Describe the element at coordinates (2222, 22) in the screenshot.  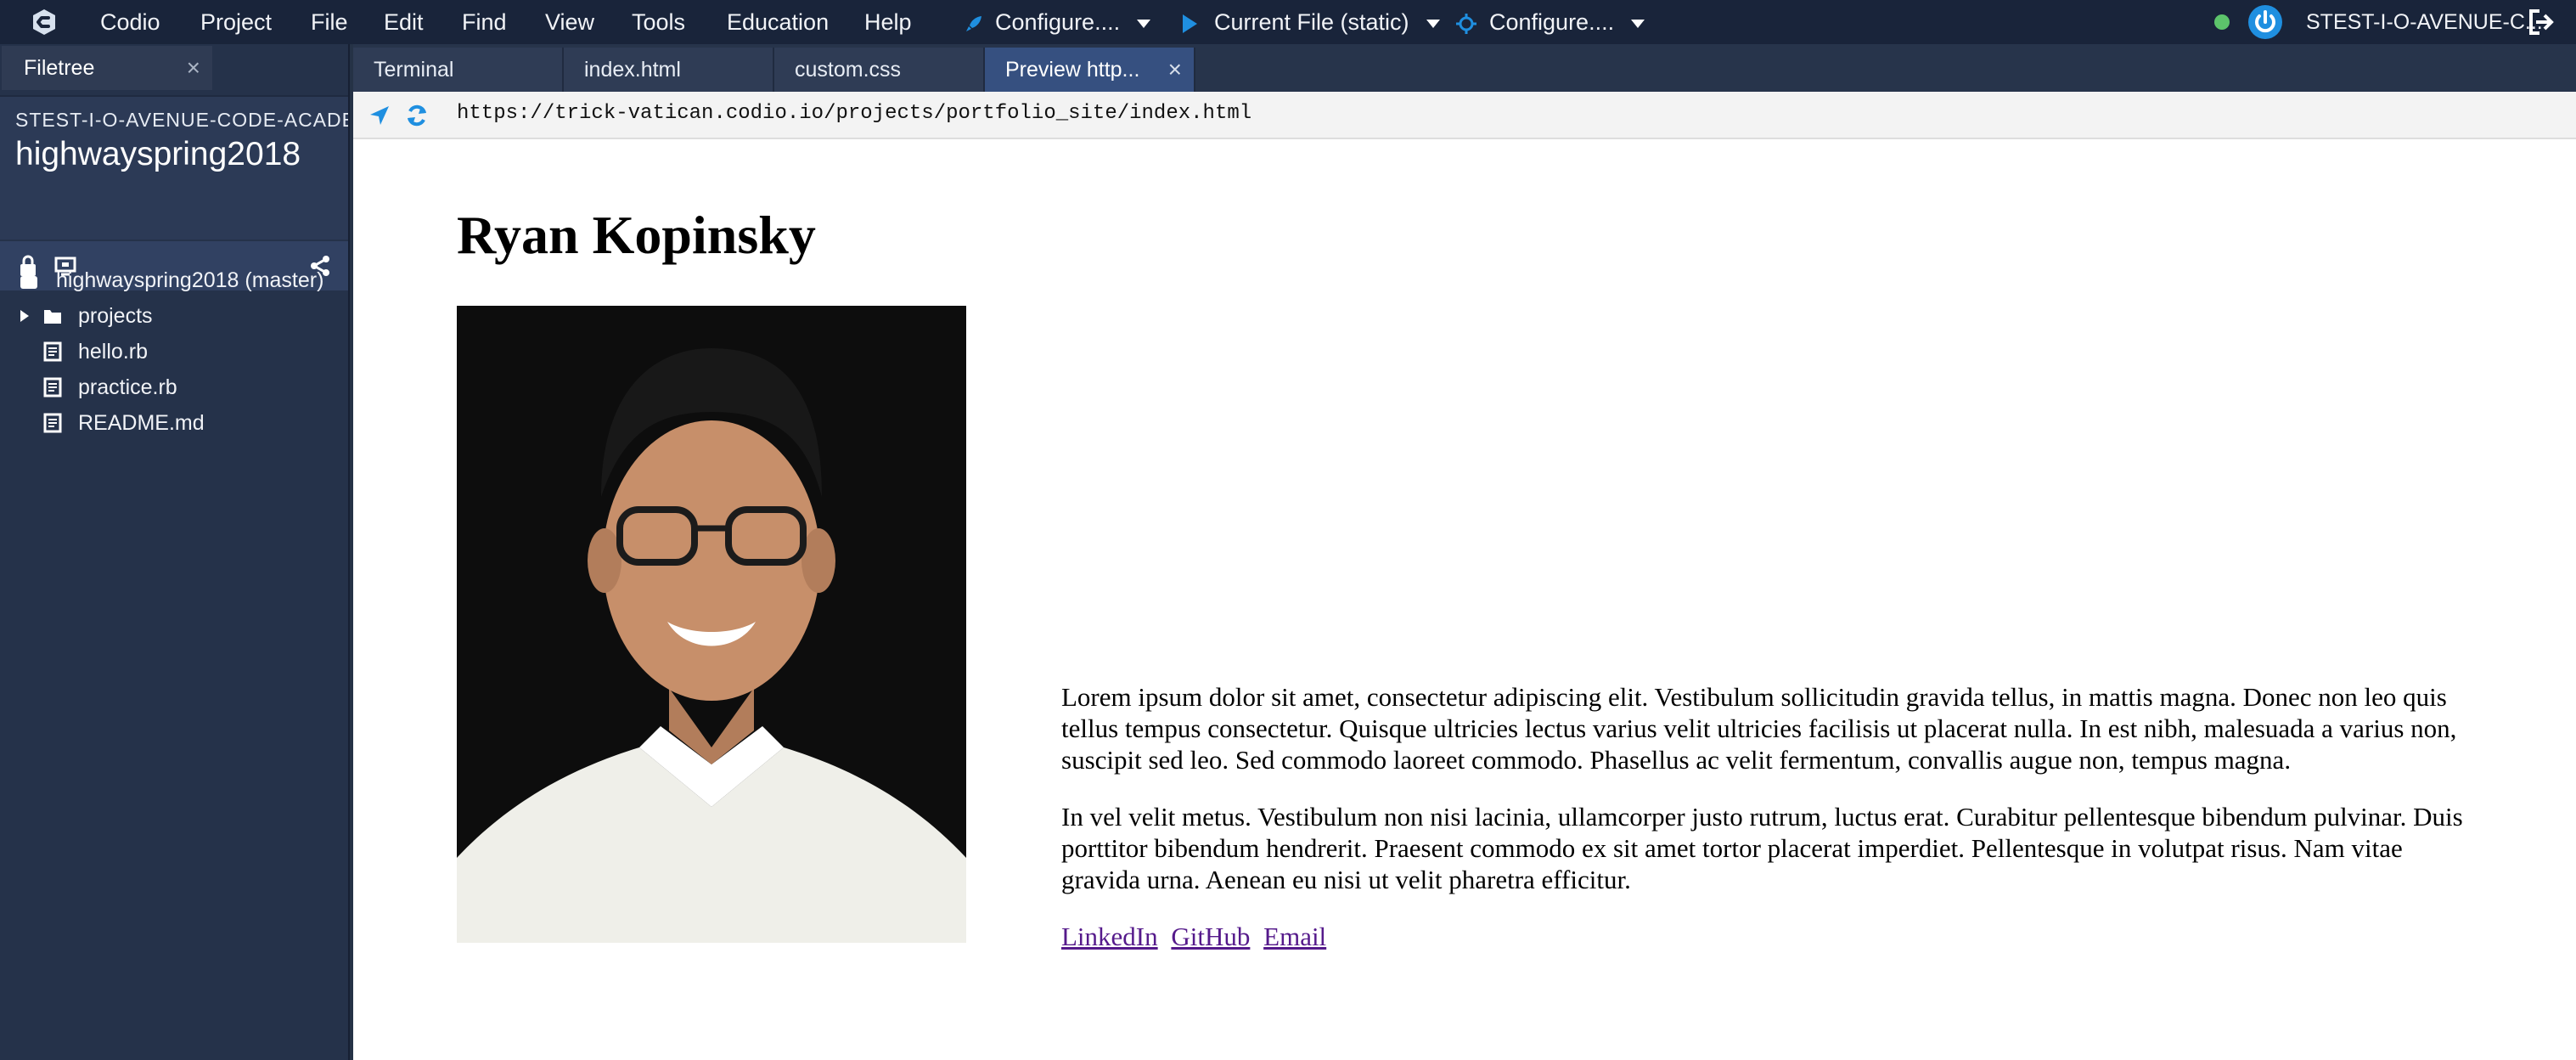
I see `online-status-icon` at that location.